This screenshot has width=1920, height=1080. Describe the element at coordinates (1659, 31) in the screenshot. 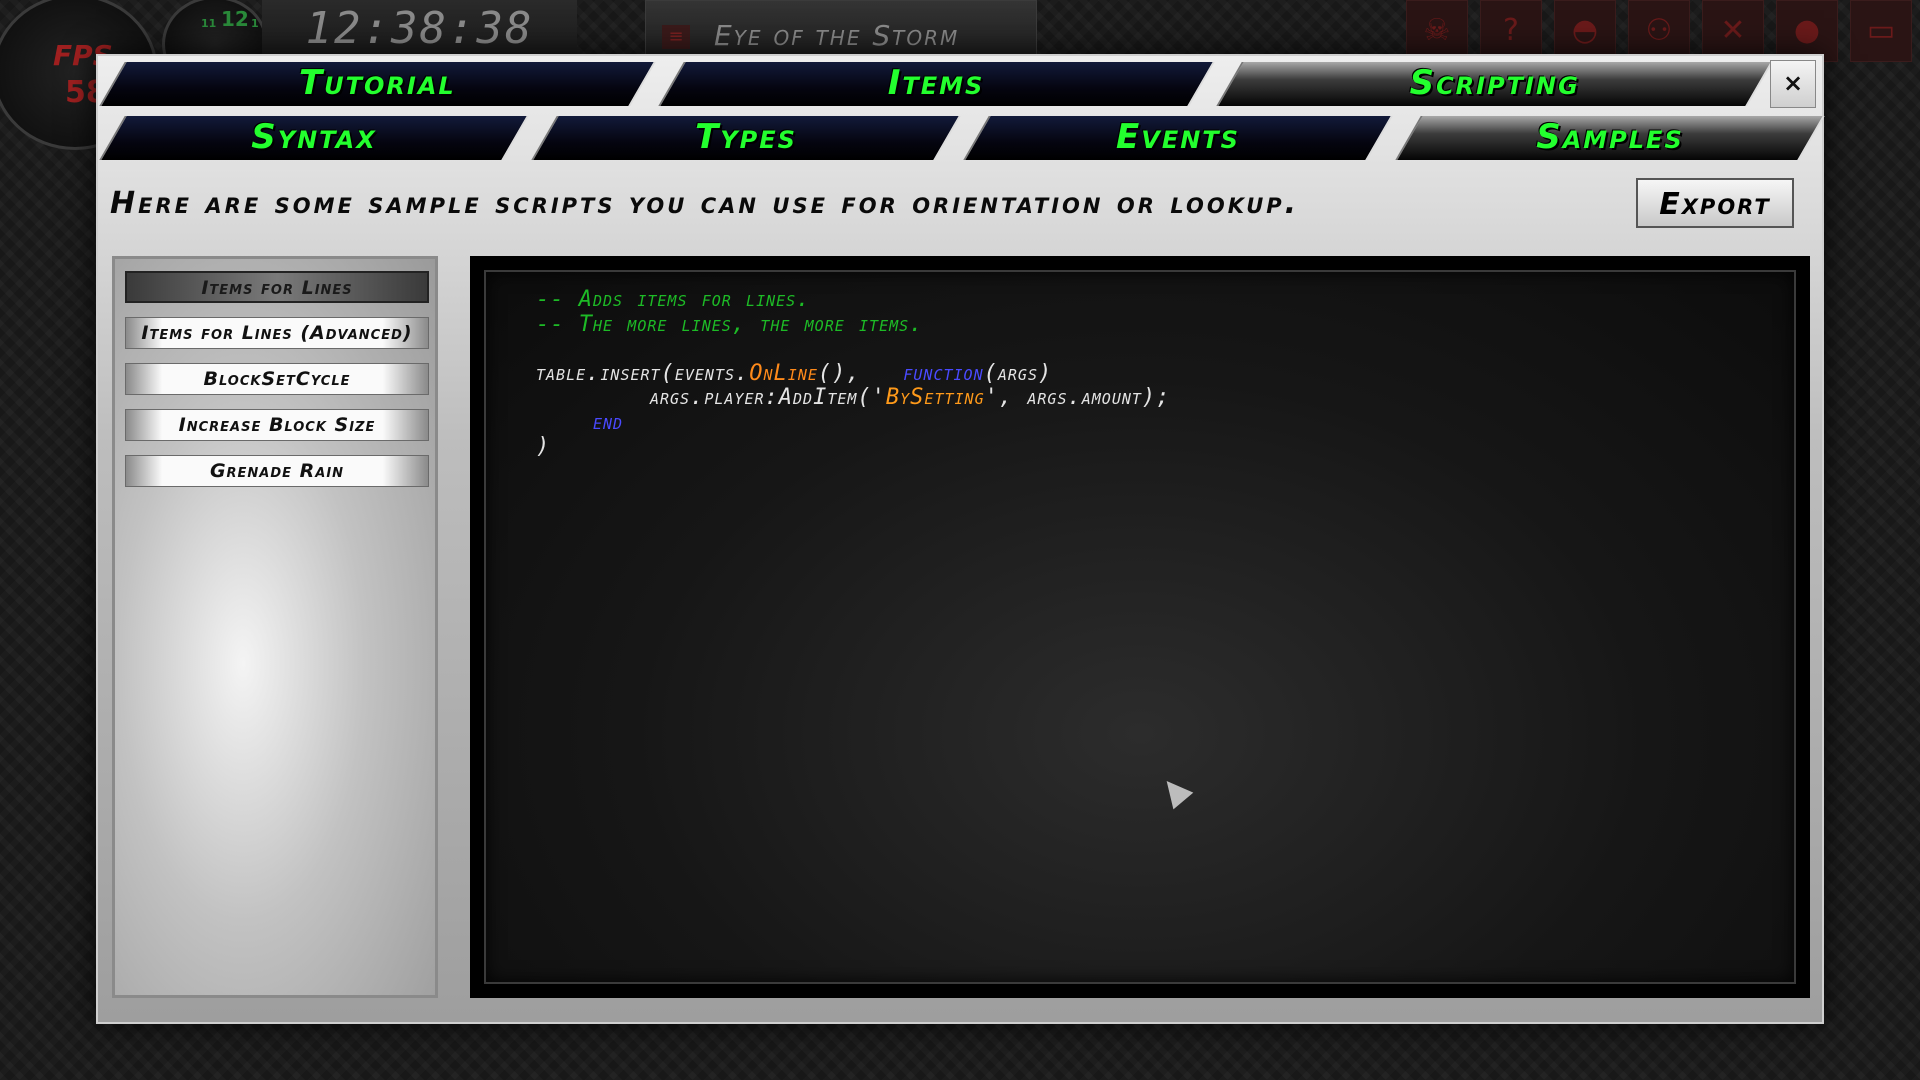

I see `players-icon: ⚇` at that location.